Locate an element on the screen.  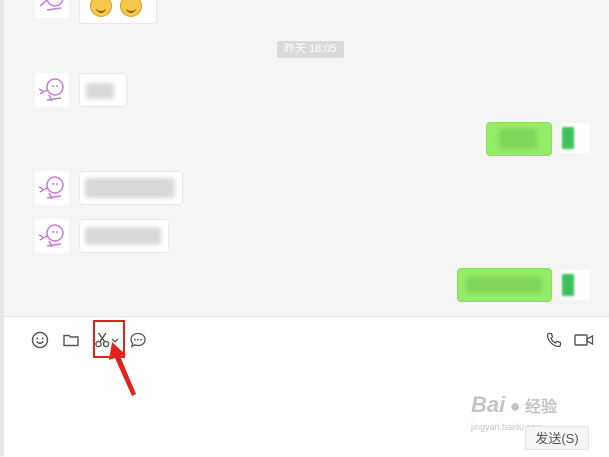
video-icon is located at coordinates (584, 340).